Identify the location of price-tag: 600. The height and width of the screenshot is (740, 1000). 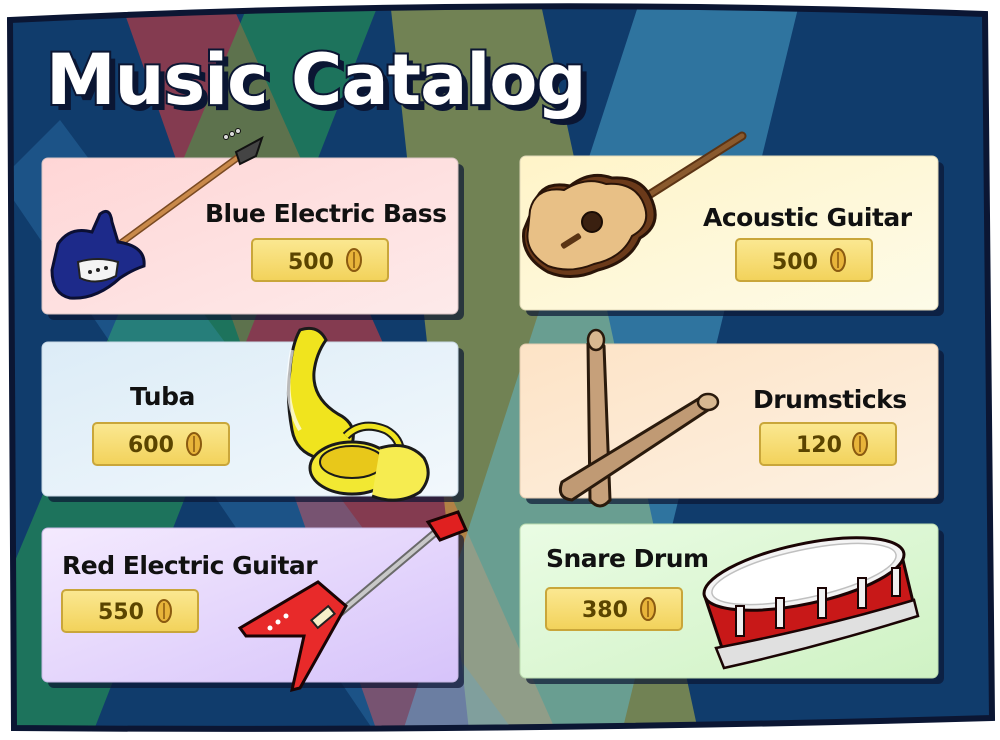
(161, 444).